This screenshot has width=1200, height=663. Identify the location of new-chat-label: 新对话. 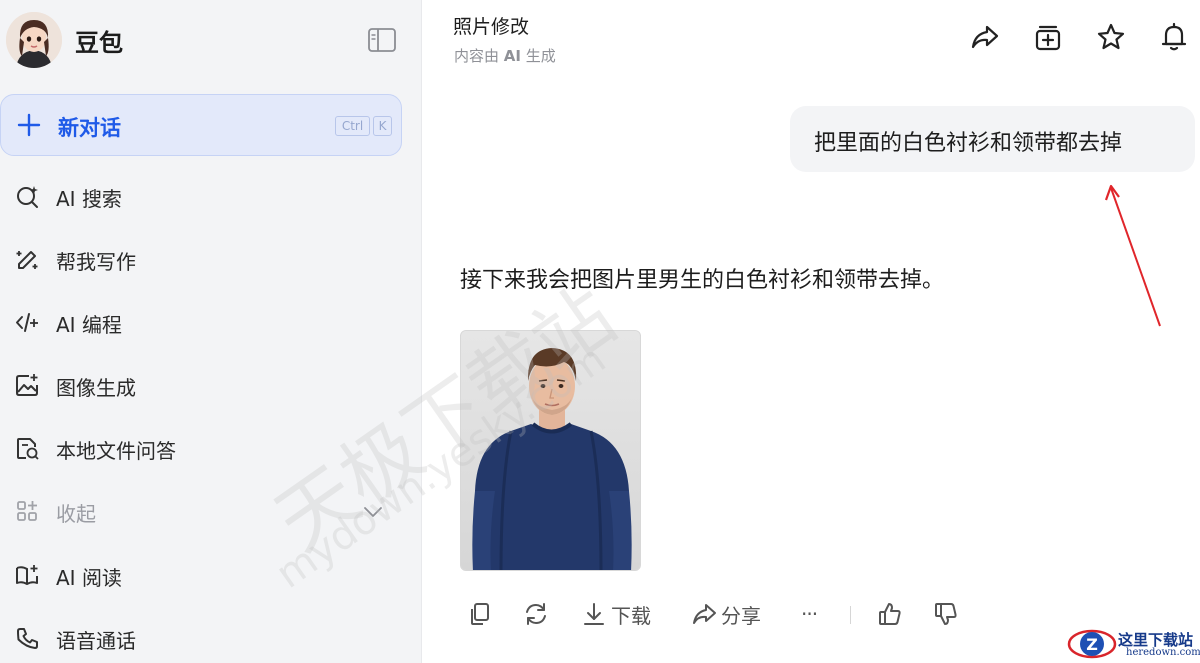
(89, 128).